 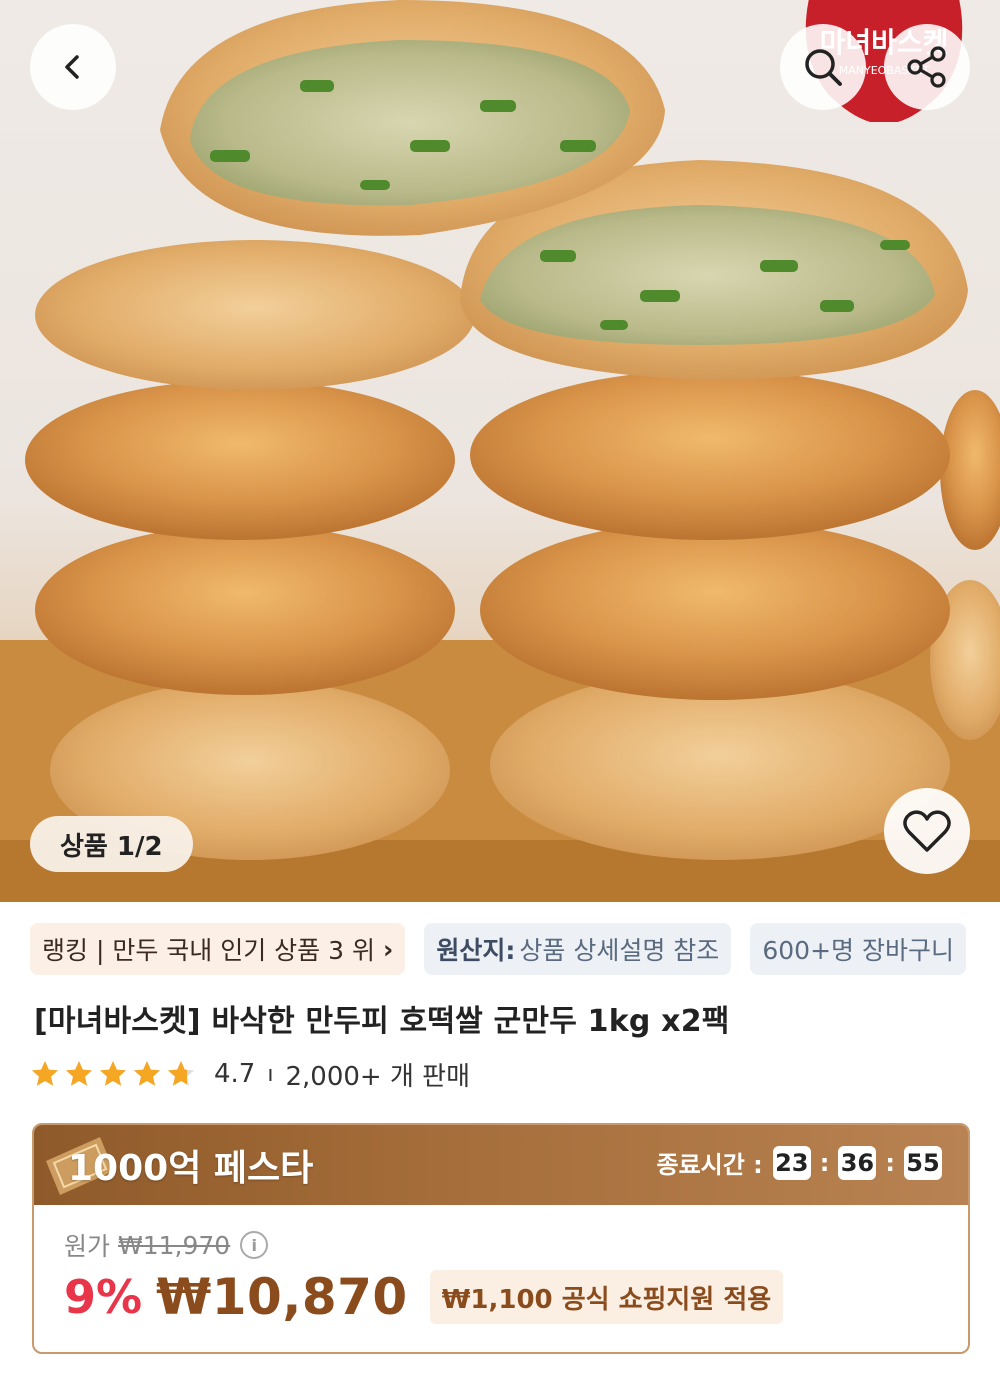 I want to click on ranking-chip: 랭킹 | 만두 국내 인기 상품 3 위 ›, so click(x=218, y=949).